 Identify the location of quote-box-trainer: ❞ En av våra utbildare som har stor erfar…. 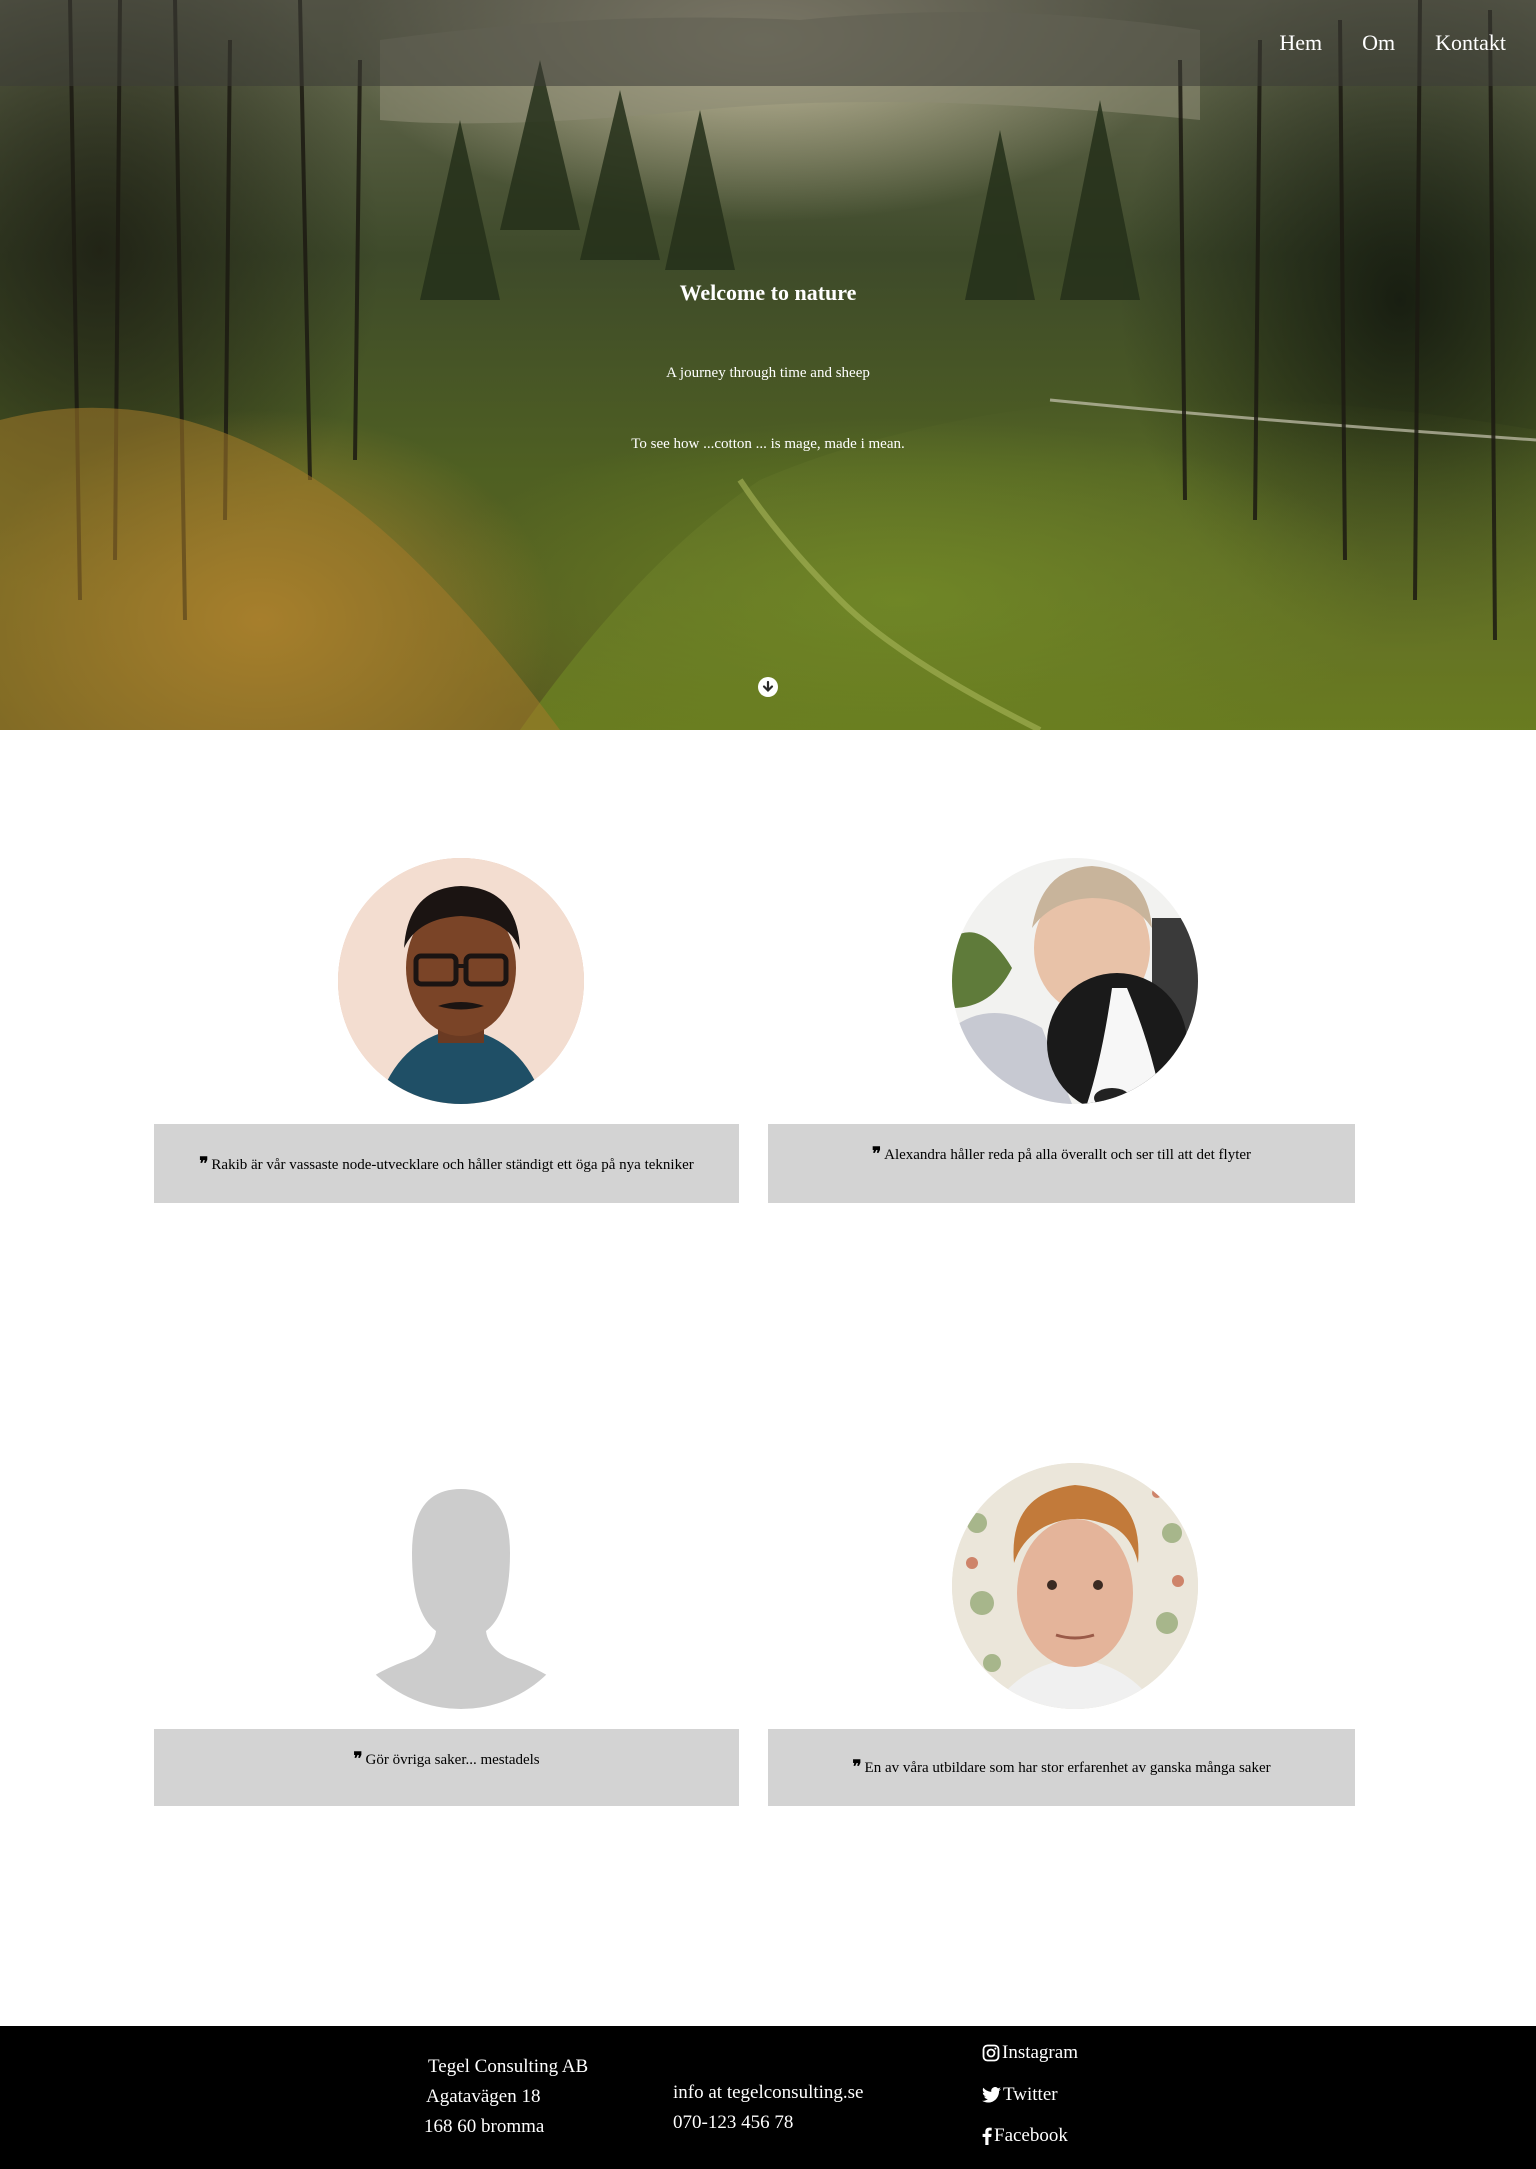
(1061, 1767).